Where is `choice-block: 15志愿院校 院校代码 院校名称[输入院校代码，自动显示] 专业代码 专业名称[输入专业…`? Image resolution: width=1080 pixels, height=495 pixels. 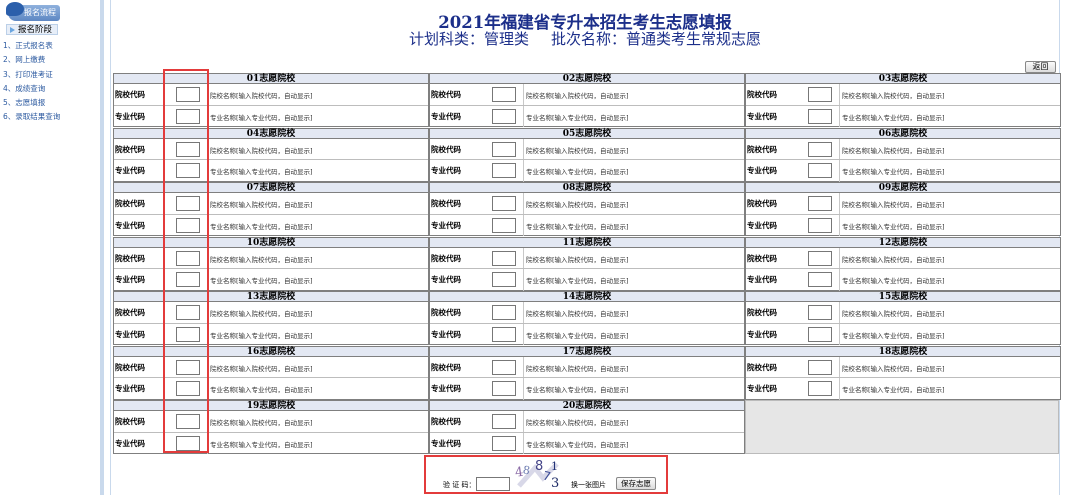 choice-block: 15志愿院校 院校代码 院校名称[输入院校代码，自动显示] 专业代码 专业名称[输入专业… is located at coordinates (903, 318).